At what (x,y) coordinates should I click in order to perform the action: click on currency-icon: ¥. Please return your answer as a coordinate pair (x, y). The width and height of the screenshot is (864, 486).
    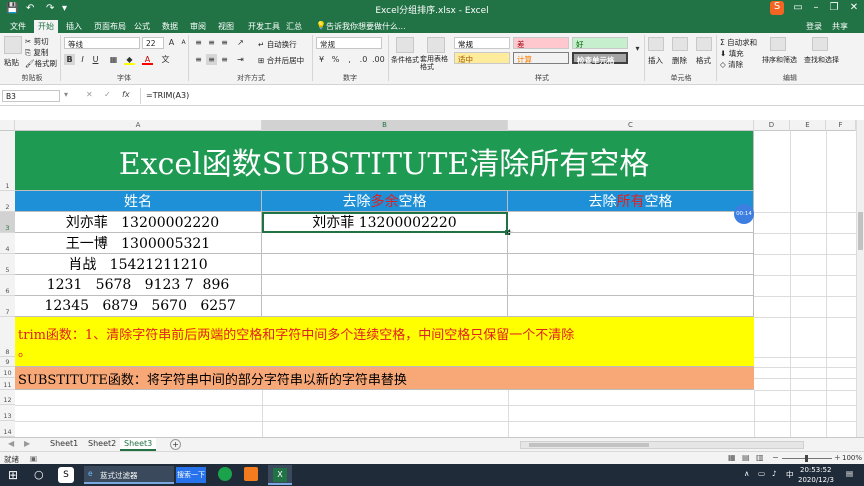
    Looking at the image, I should click on (321, 59).